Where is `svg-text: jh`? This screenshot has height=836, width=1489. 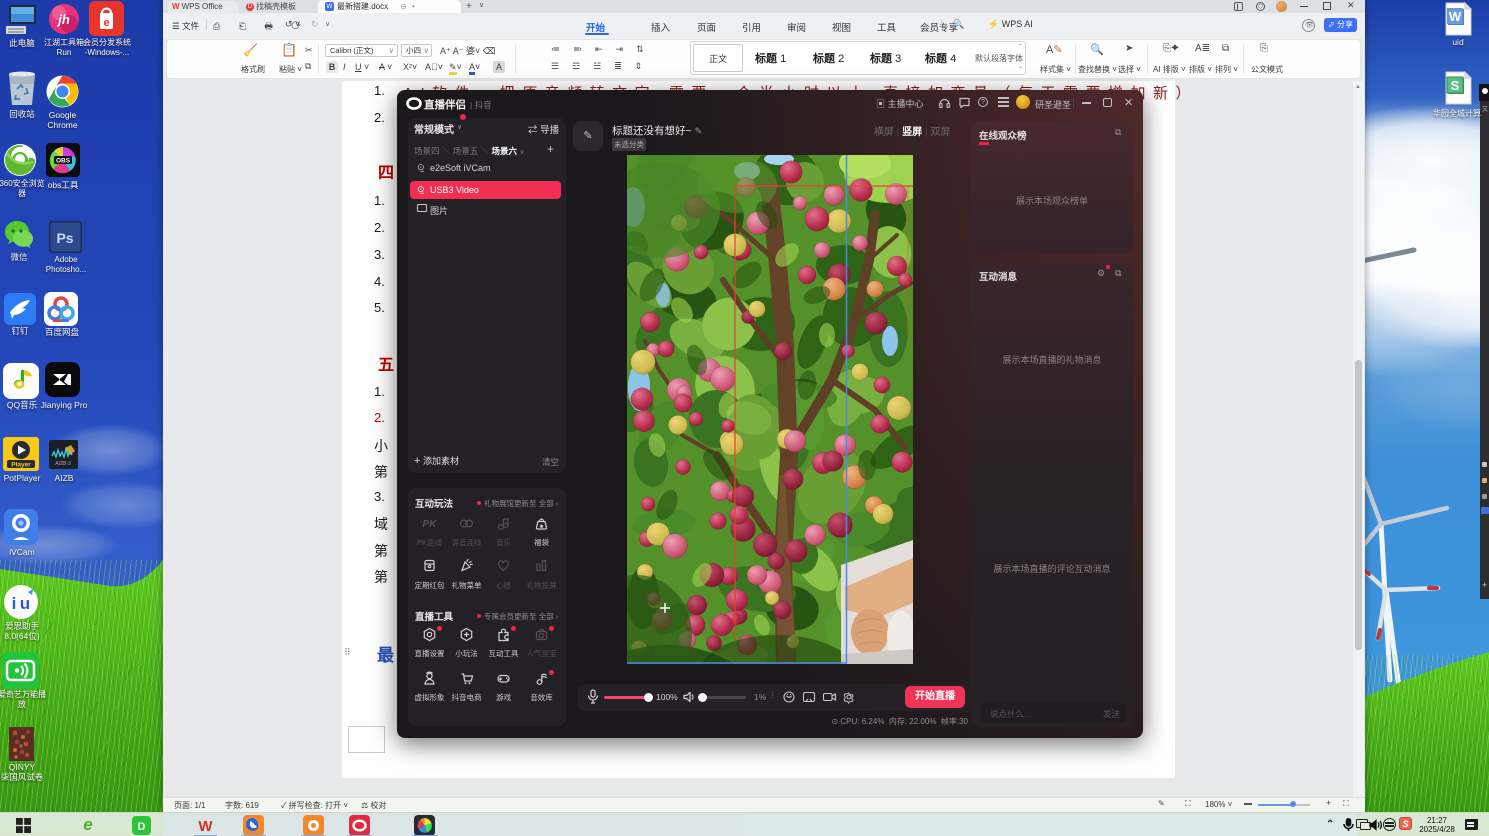
svg-text: jh is located at coordinates (63, 19).